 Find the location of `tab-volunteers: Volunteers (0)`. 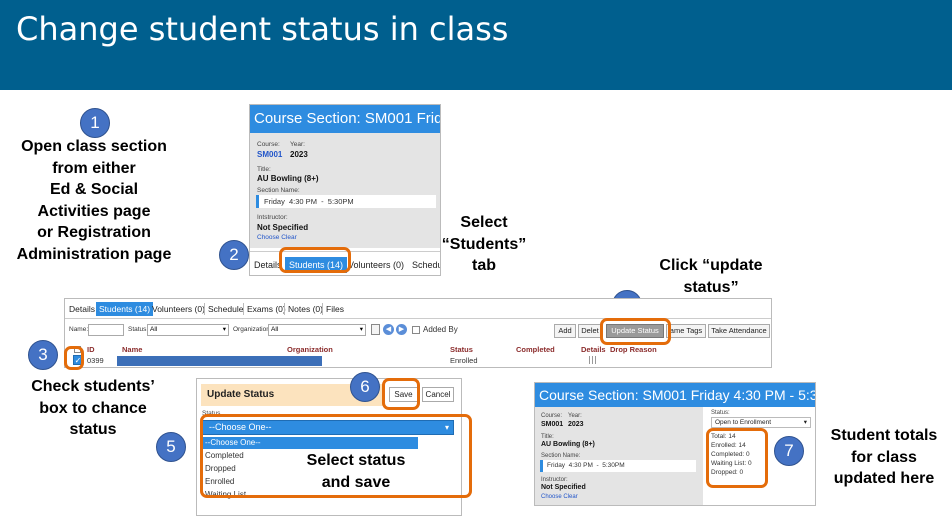

tab-volunteers: Volunteers (0) is located at coordinates (376, 265).